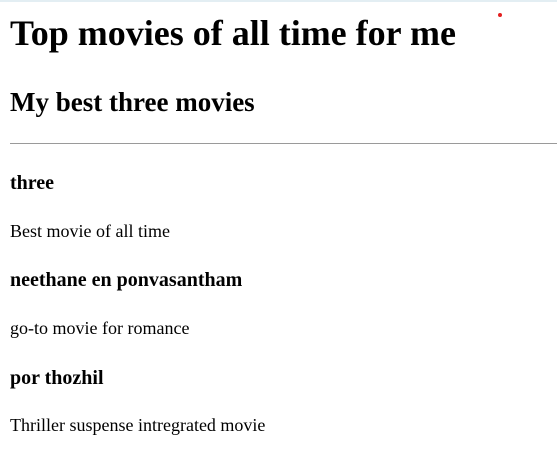  What do you see at coordinates (126, 280) in the screenshot?
I see `movie-title: neethane en ponvasantham` at bounding box center [126, 280].